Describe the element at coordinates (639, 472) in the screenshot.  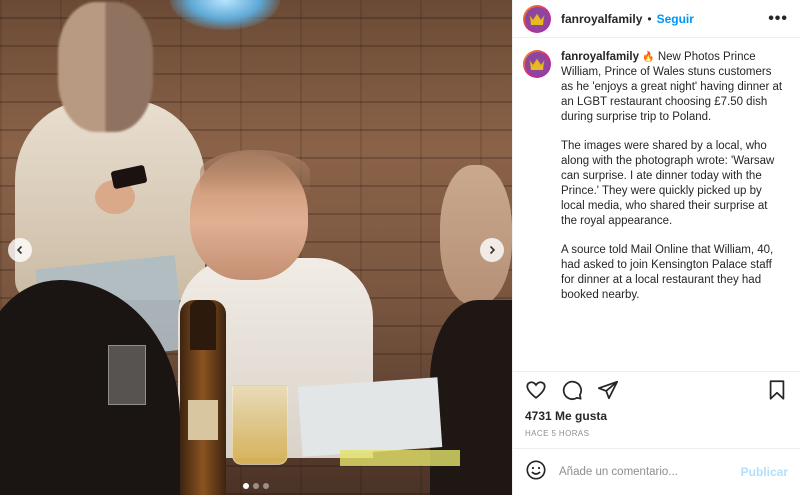
I see `comment-input` at that location.